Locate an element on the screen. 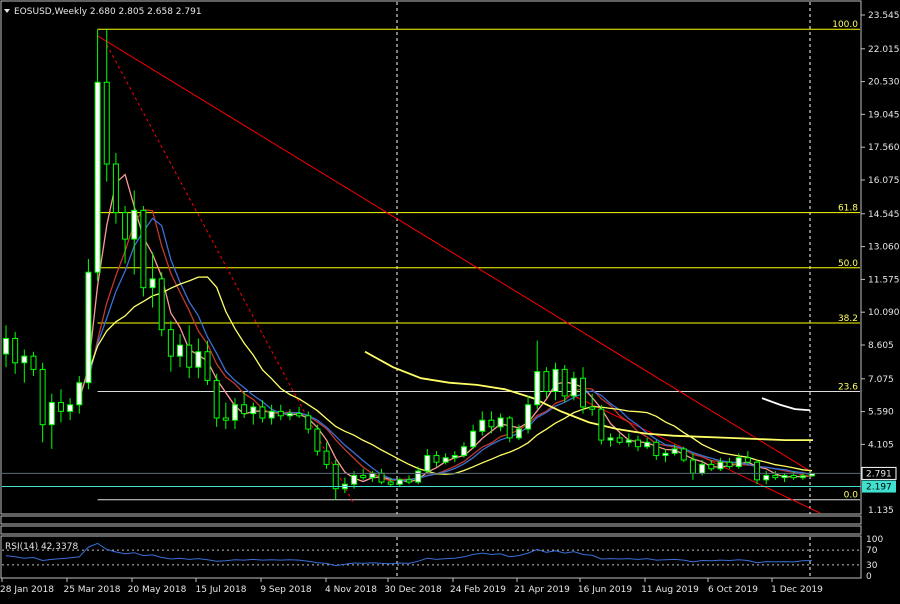  time-tick-label: 15 Jul 2018 is located at coordinates (221, 590).